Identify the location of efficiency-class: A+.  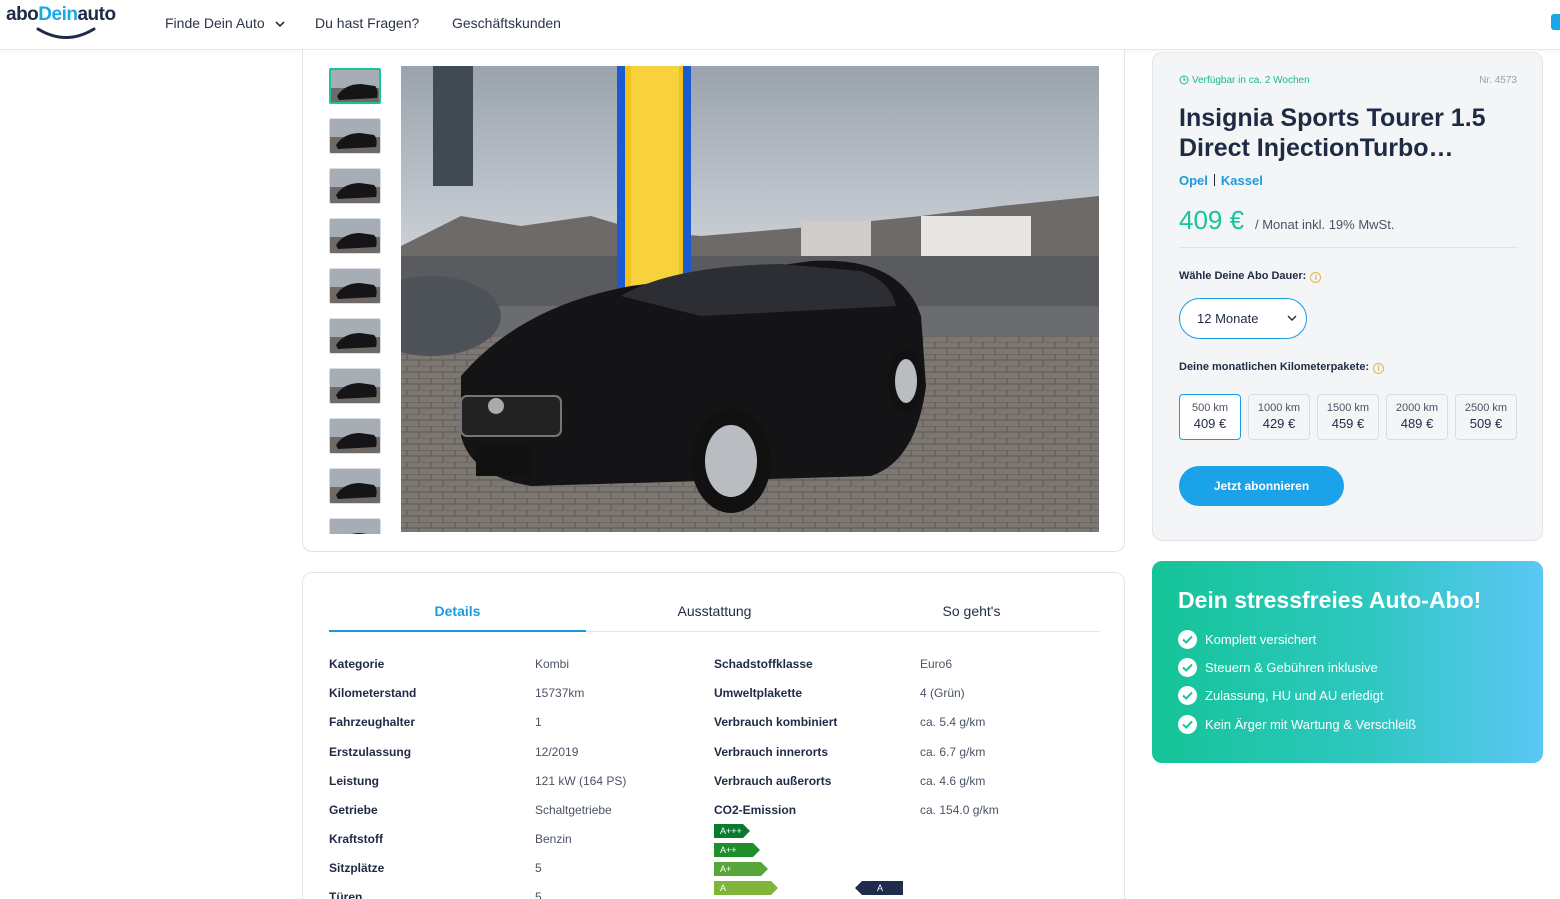
(741, 869).